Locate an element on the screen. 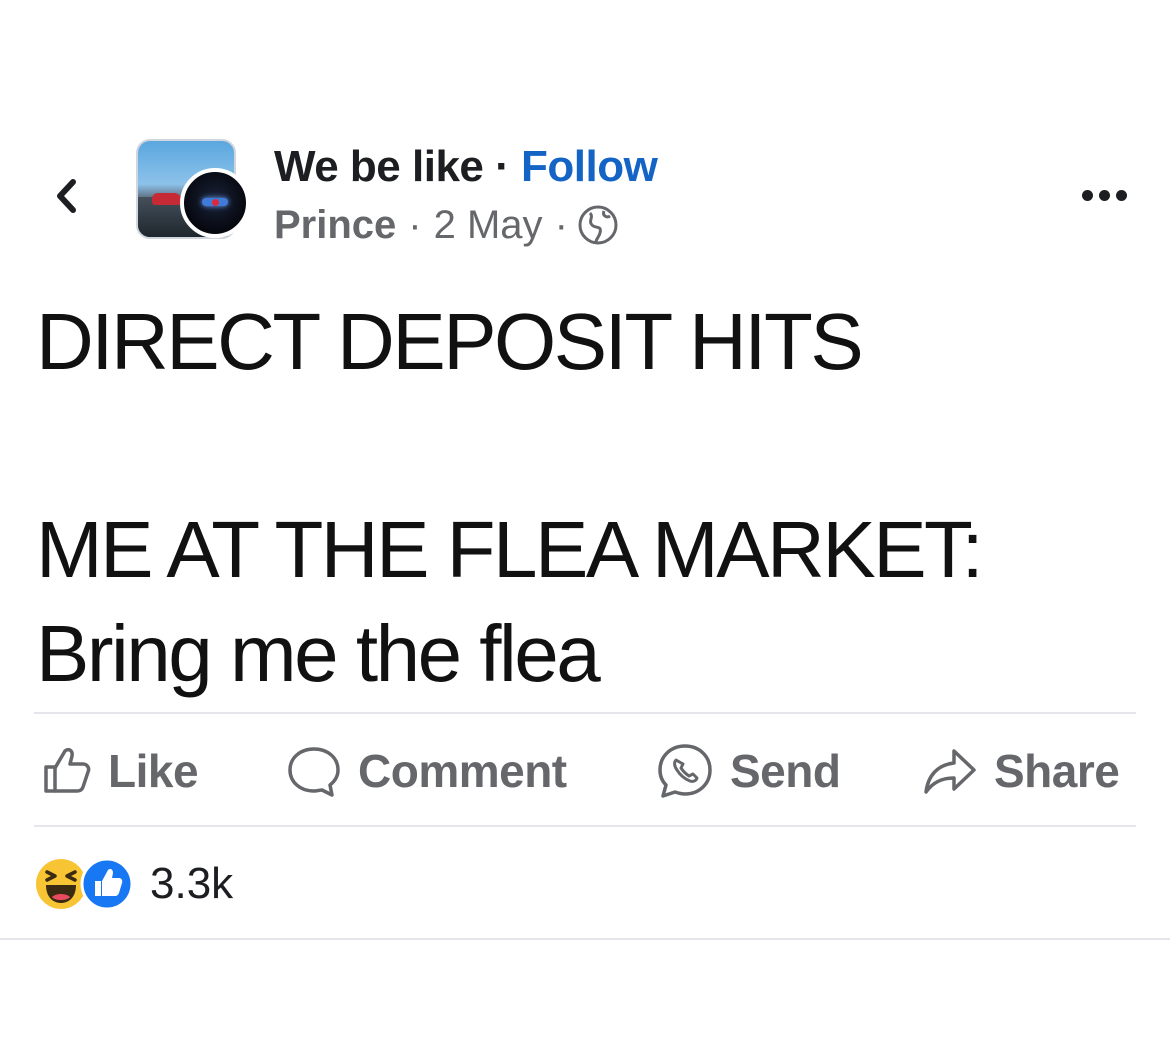 Image resolution: width=1170 pixels, height=1041 pixels. chevron-left-icon is located at coordinates (66, 196).